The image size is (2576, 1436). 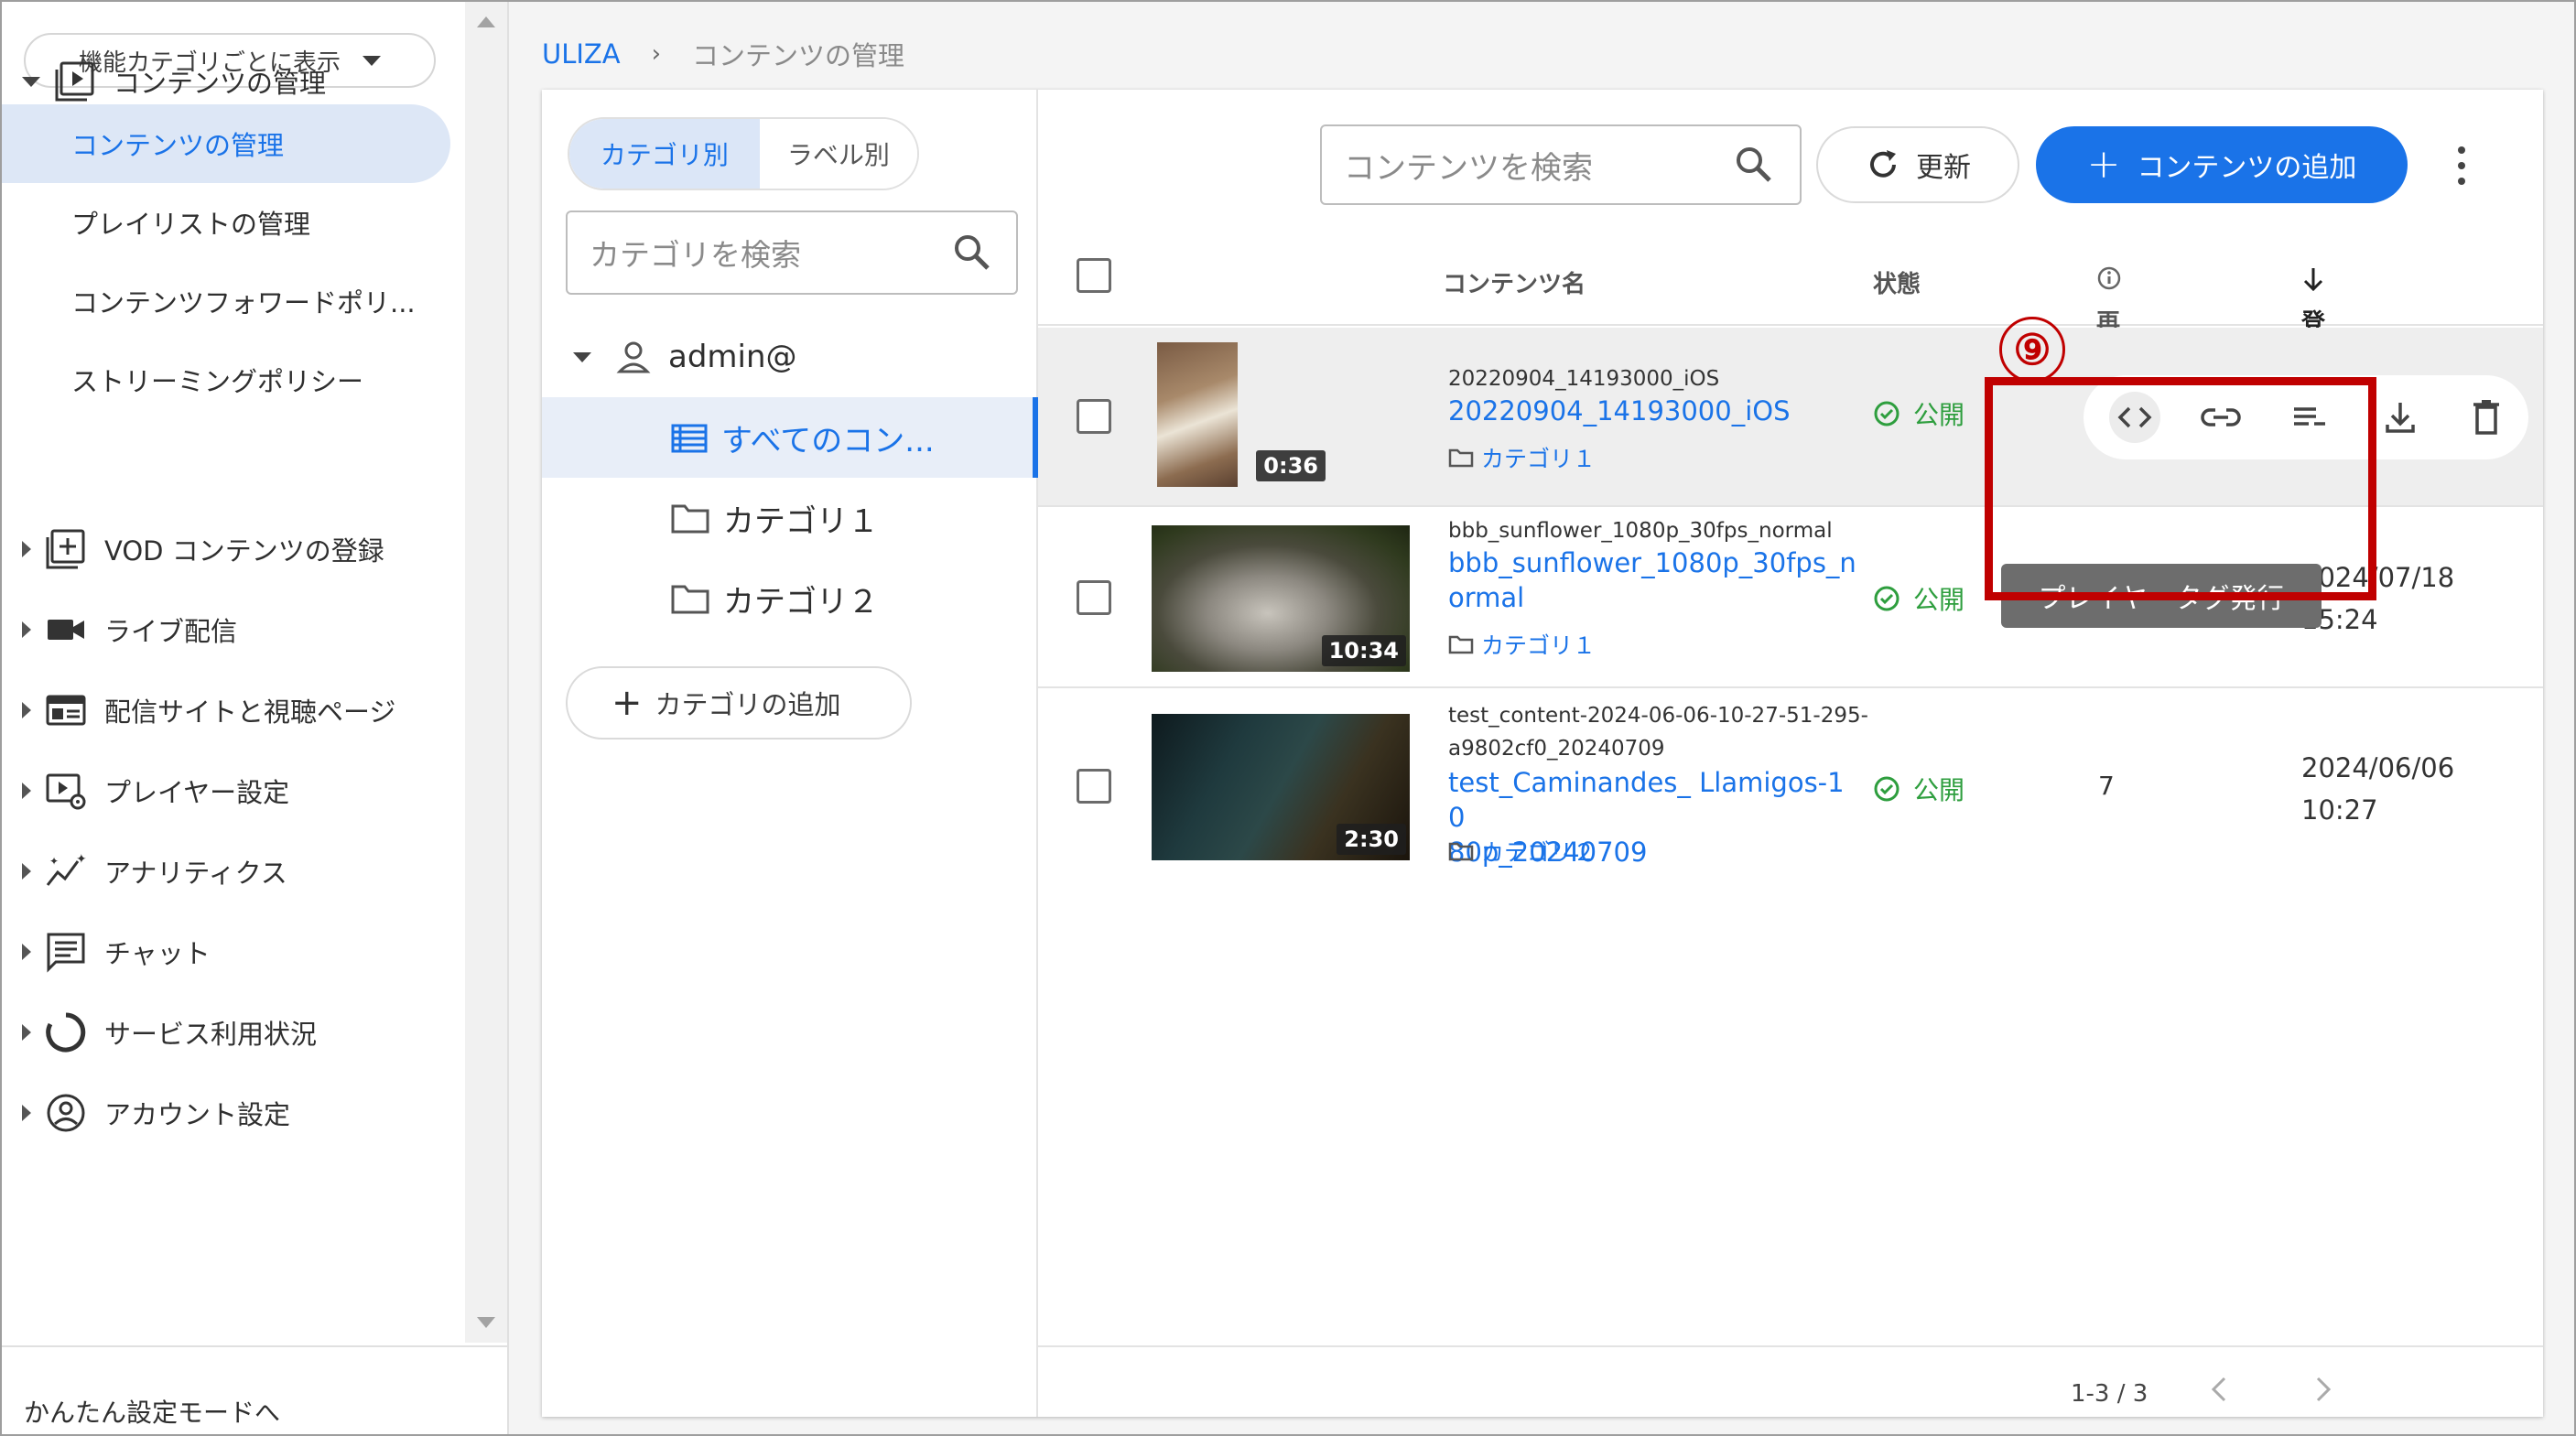 What do you see at coordinates (2378, 767) in the screenshot?
I see `date-value: 2024/06/06` at bounding box center [2378, 767].